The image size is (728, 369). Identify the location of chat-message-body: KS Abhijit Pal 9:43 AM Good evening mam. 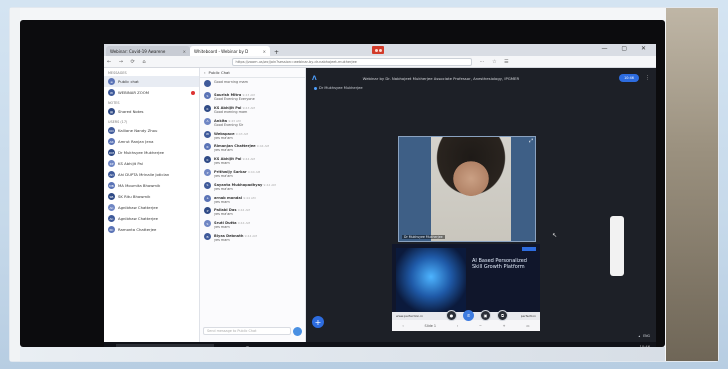
(234, 110).